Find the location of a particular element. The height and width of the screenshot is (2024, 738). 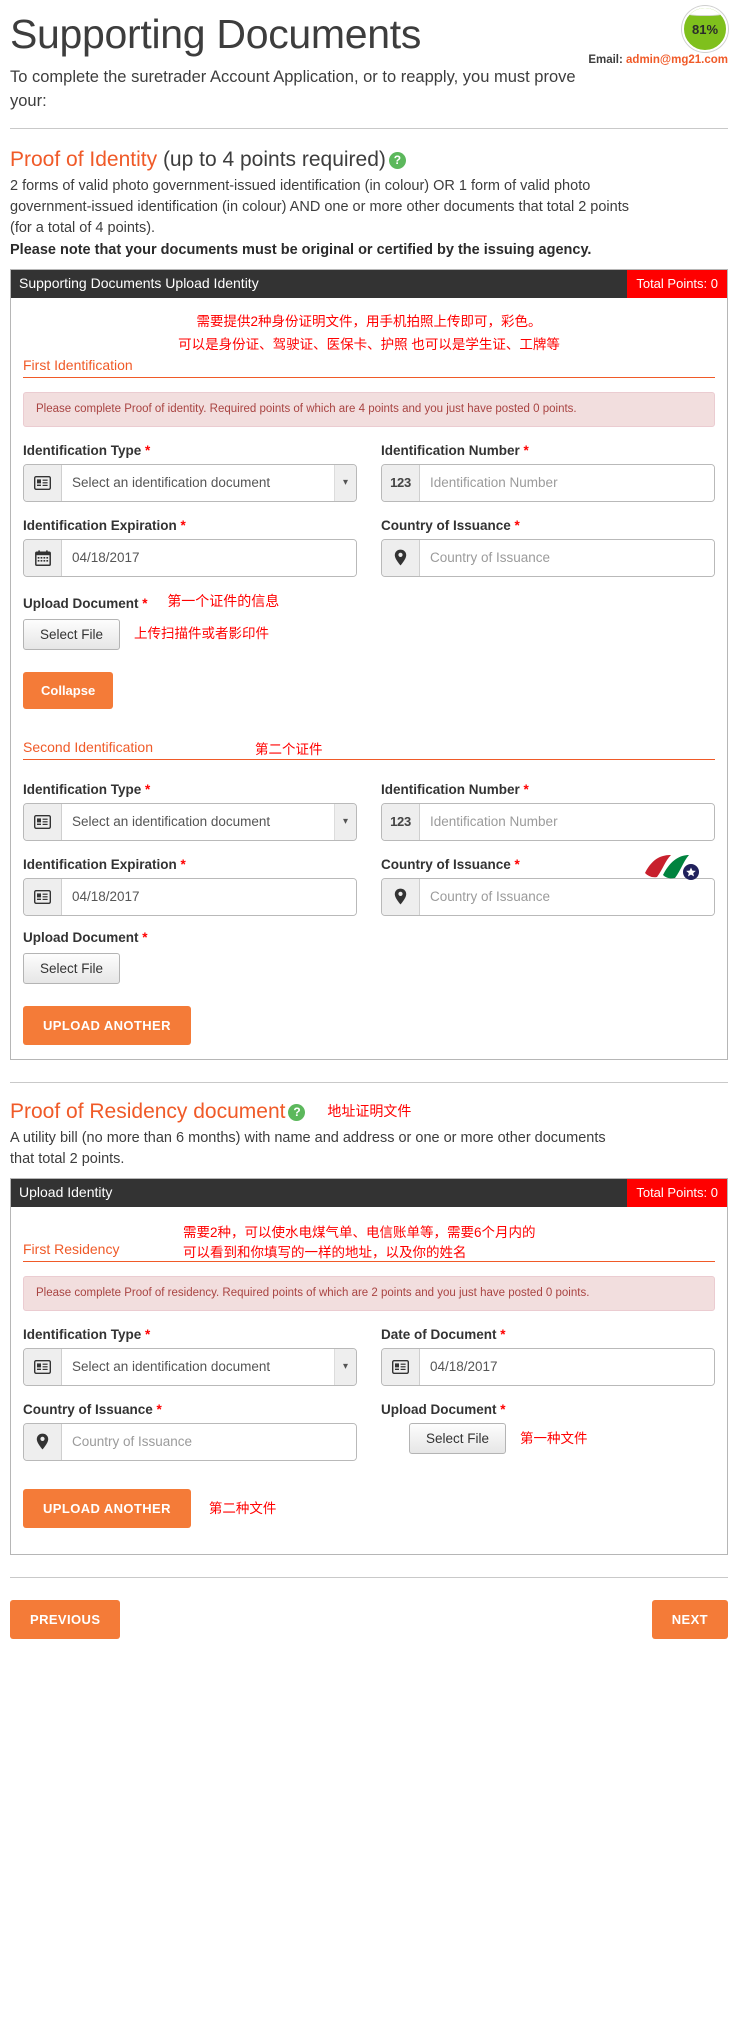

residency-heading-accent: Proof of Residency document is located at coordinates (148, 1111).